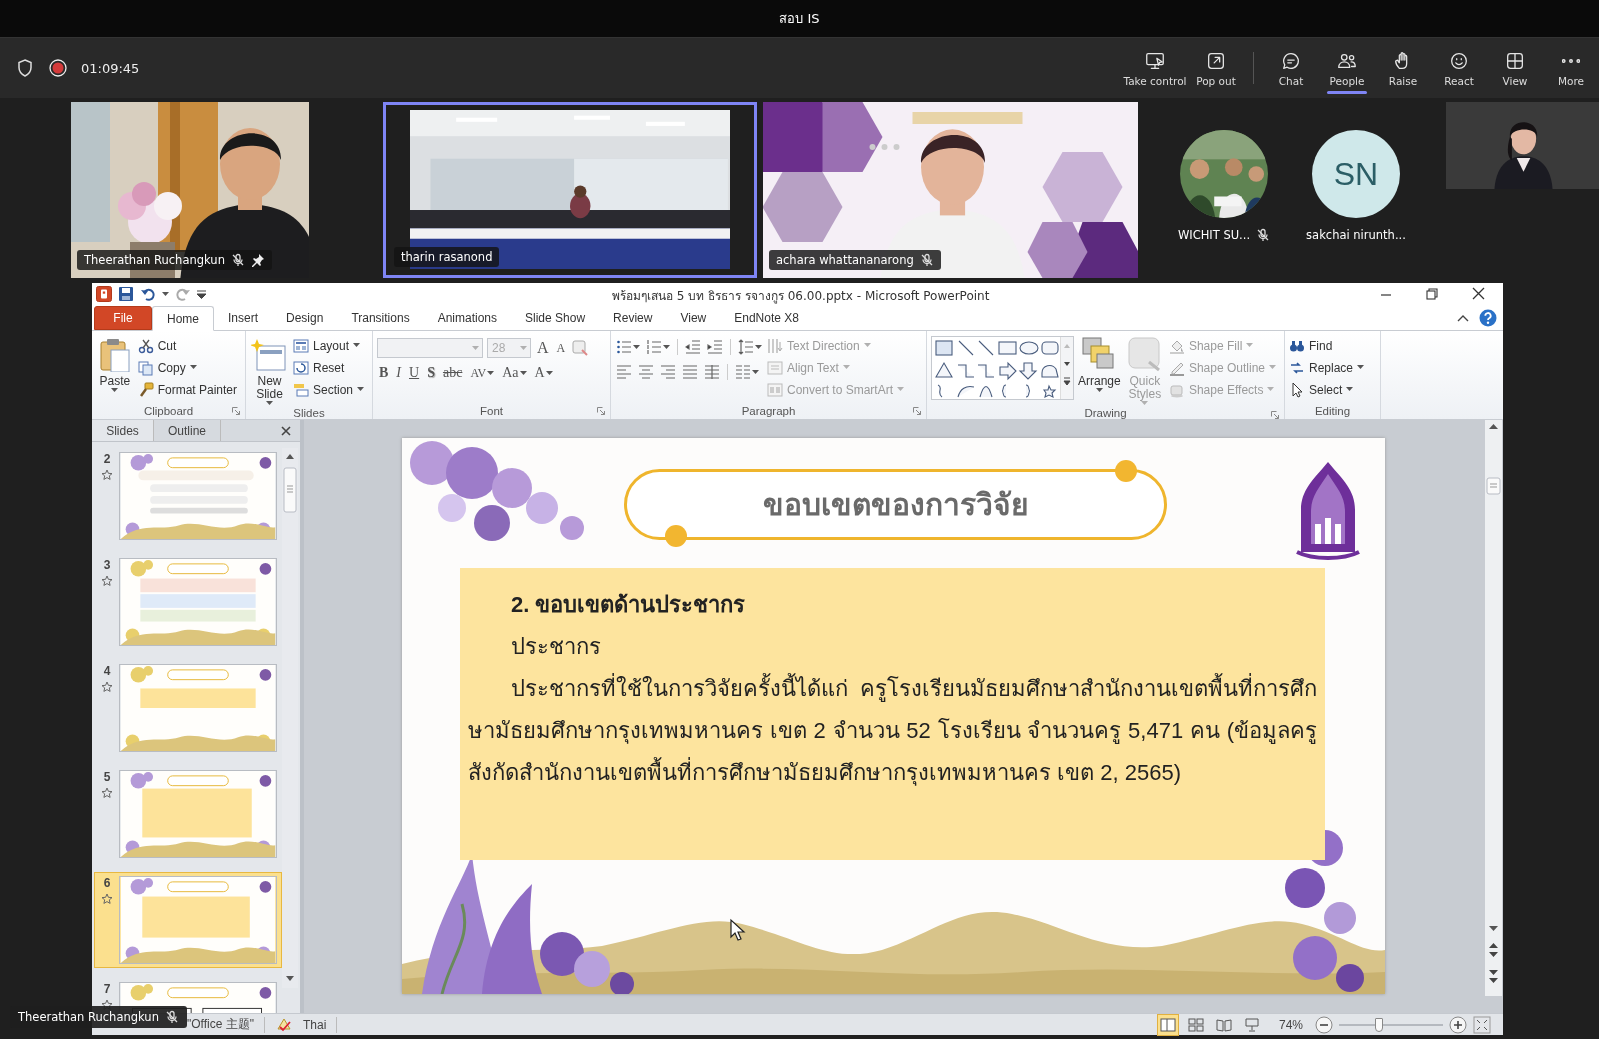 The image size is (1599, 1039). Describe the element at coordinates (1459, 68) in the screenshot. I see `toolbar-button: React` at that location.